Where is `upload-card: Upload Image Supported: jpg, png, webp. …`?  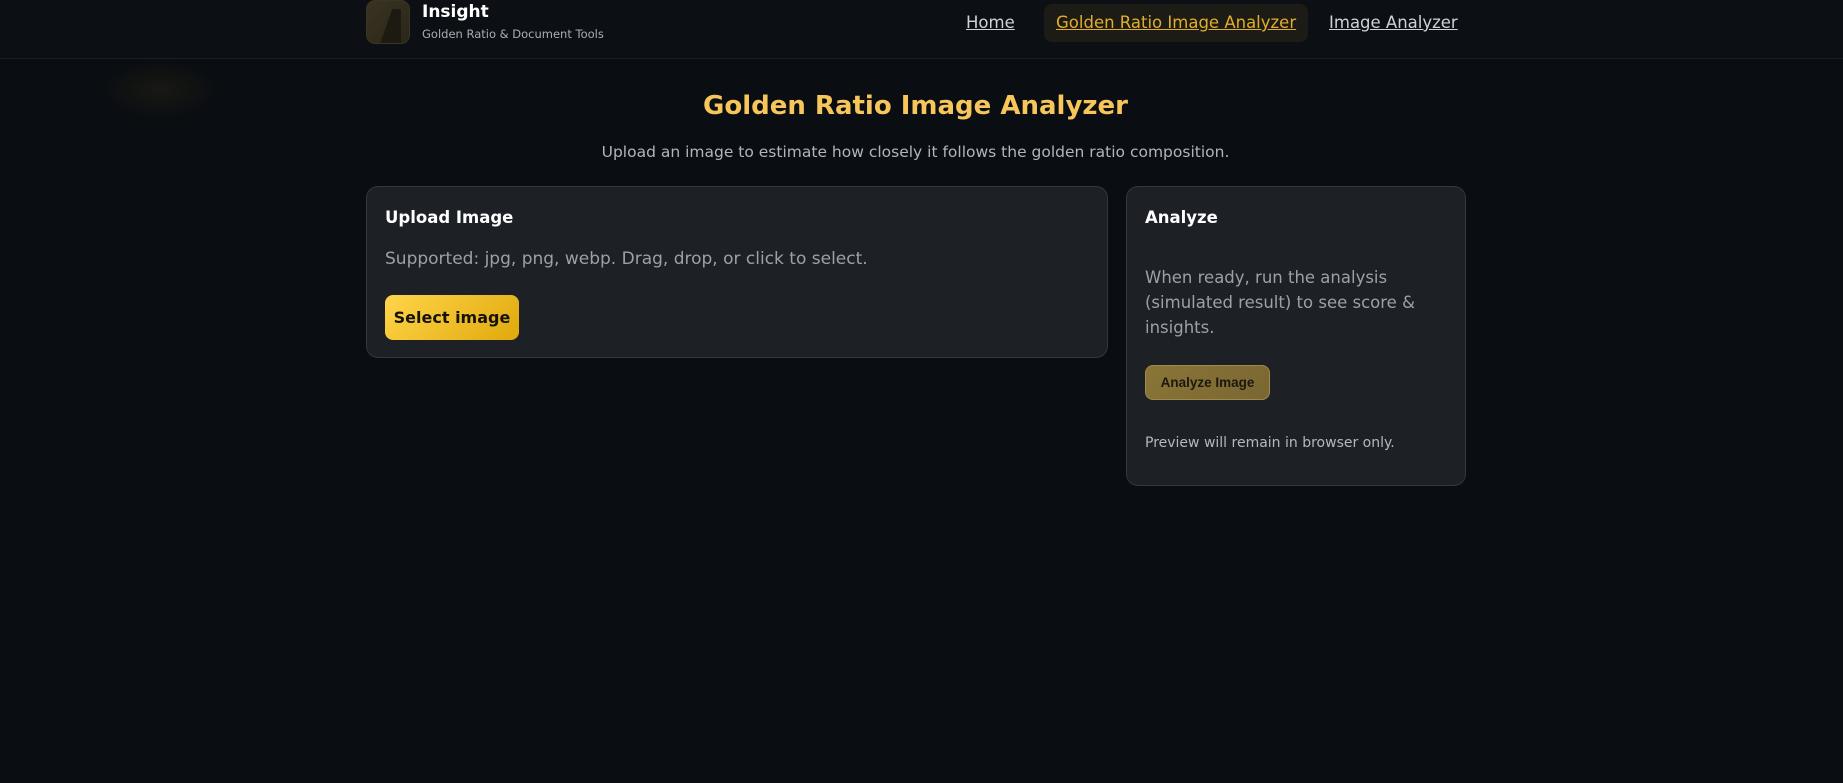 upload-card: Upload Image Supported: jpg, png, webp. … is located at coordinates (737, 272).